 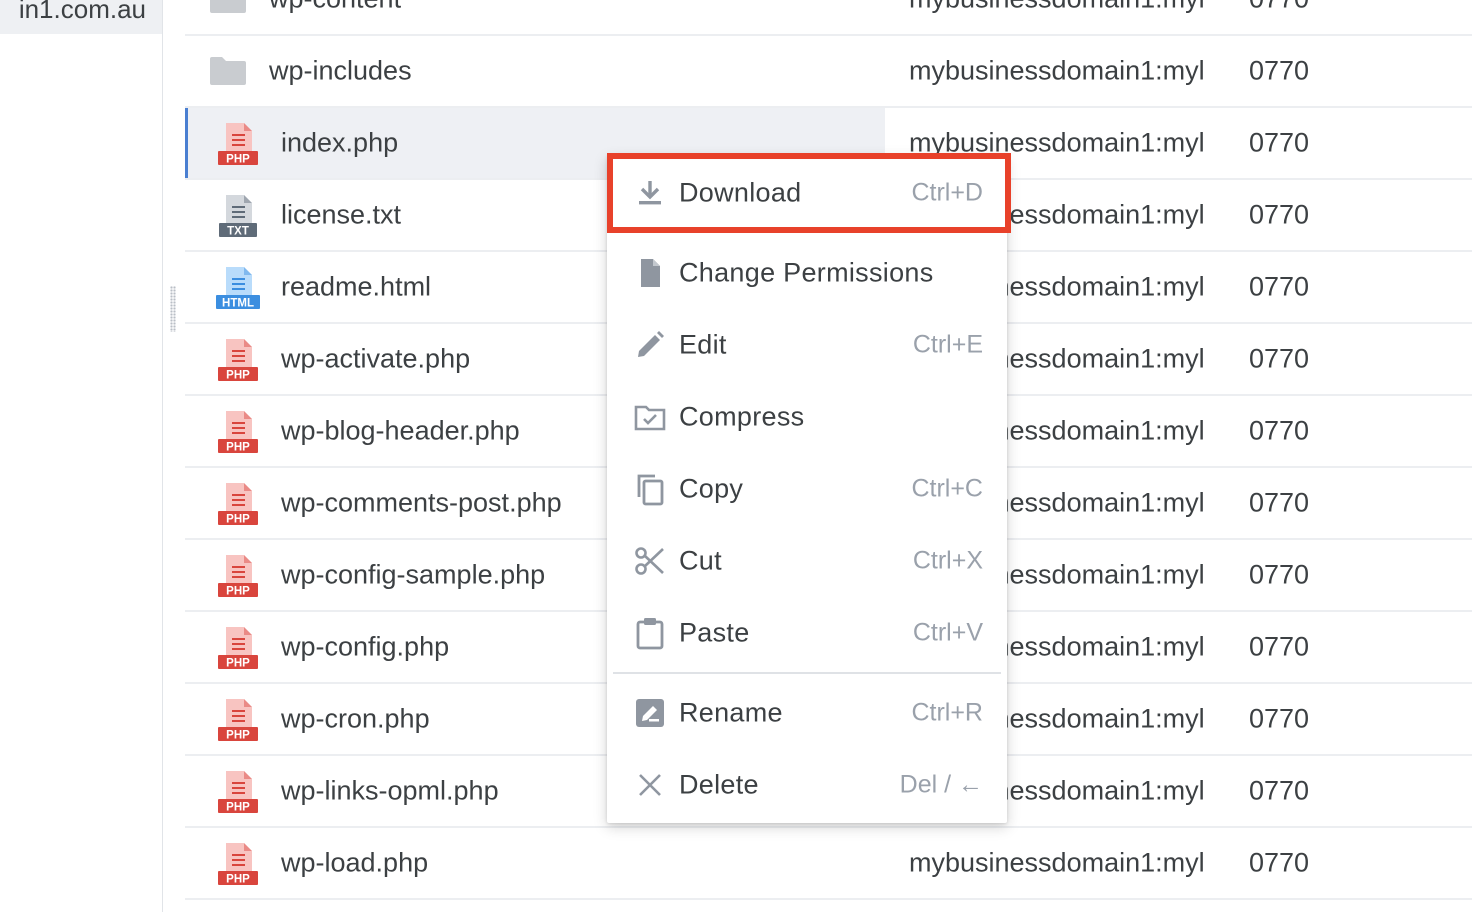 I want to click on file-name: wp-config-sample.php, so click(x=413, y=574).